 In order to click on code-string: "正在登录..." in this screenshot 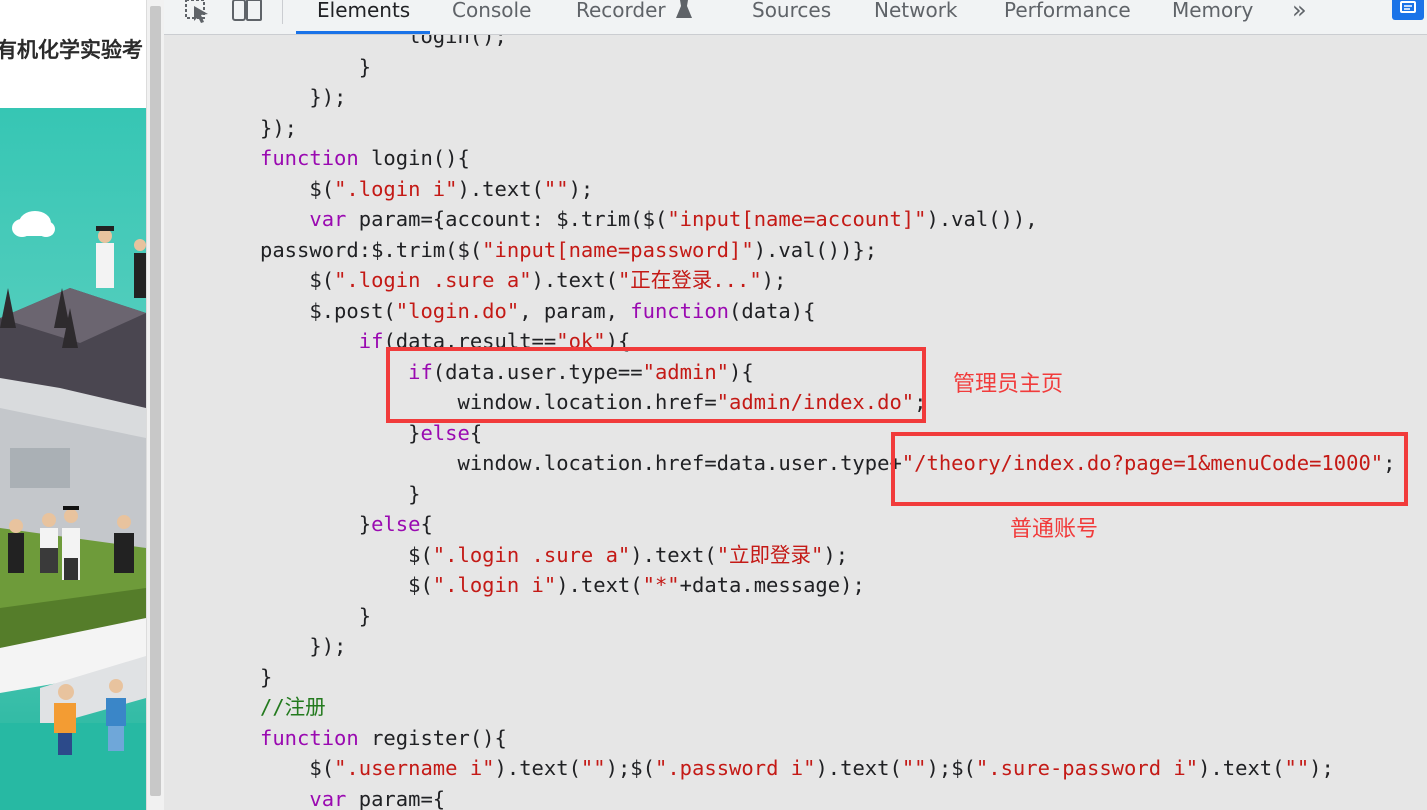, I will do `click(689, 280)`.